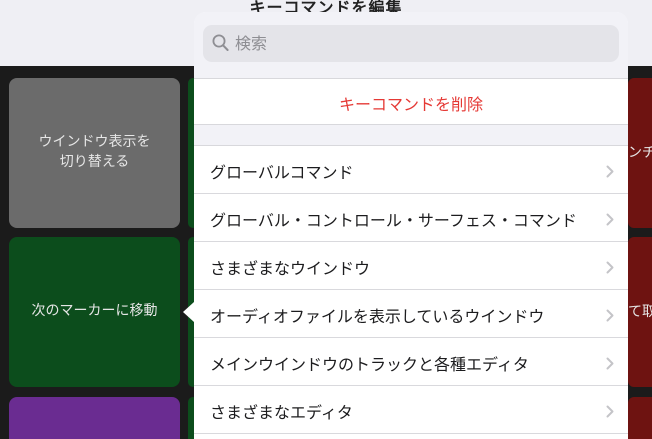 The image size is (652, 439). Describe the element at coordinates (282, 172) in the screenshot. I see `list-item-label: グローバルコマンド` at that location.